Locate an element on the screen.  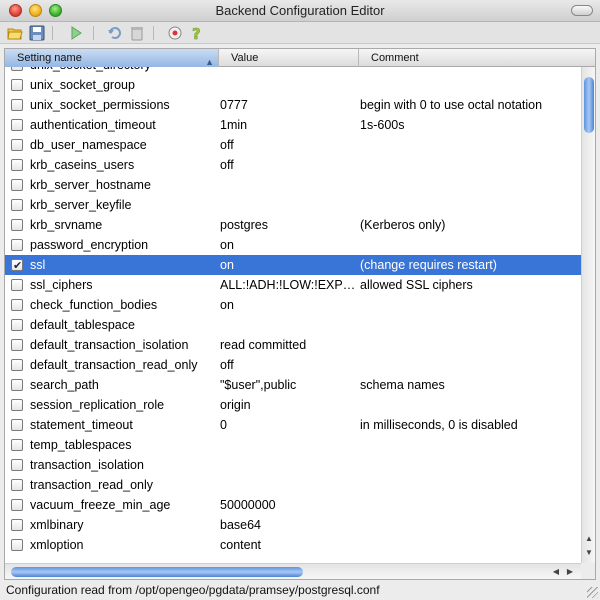
setting-comment: in milliseconds, 0 is disabled is located at coordinates (439, 425).